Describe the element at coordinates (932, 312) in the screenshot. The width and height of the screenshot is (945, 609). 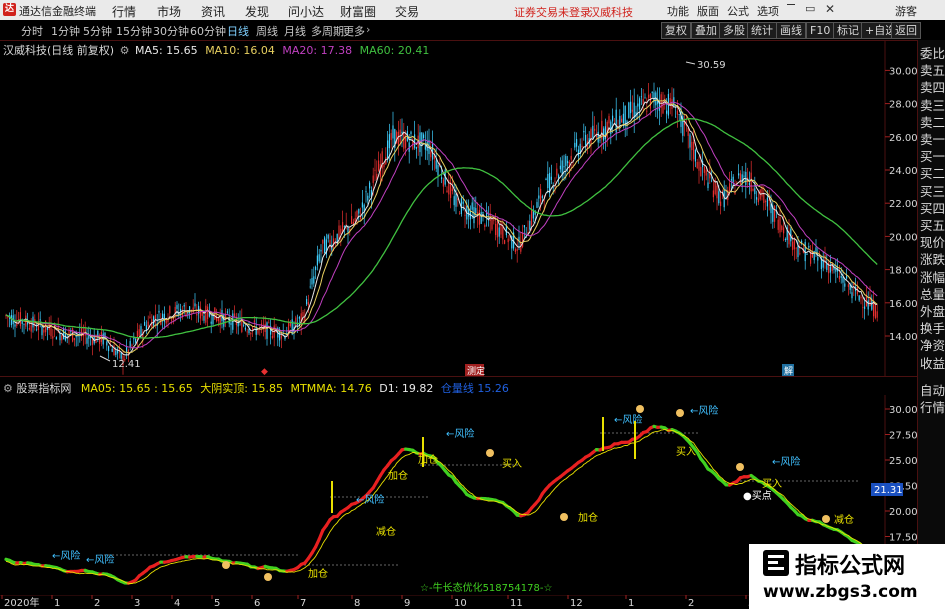
I see `side-panel-item: 外盘` at that location.